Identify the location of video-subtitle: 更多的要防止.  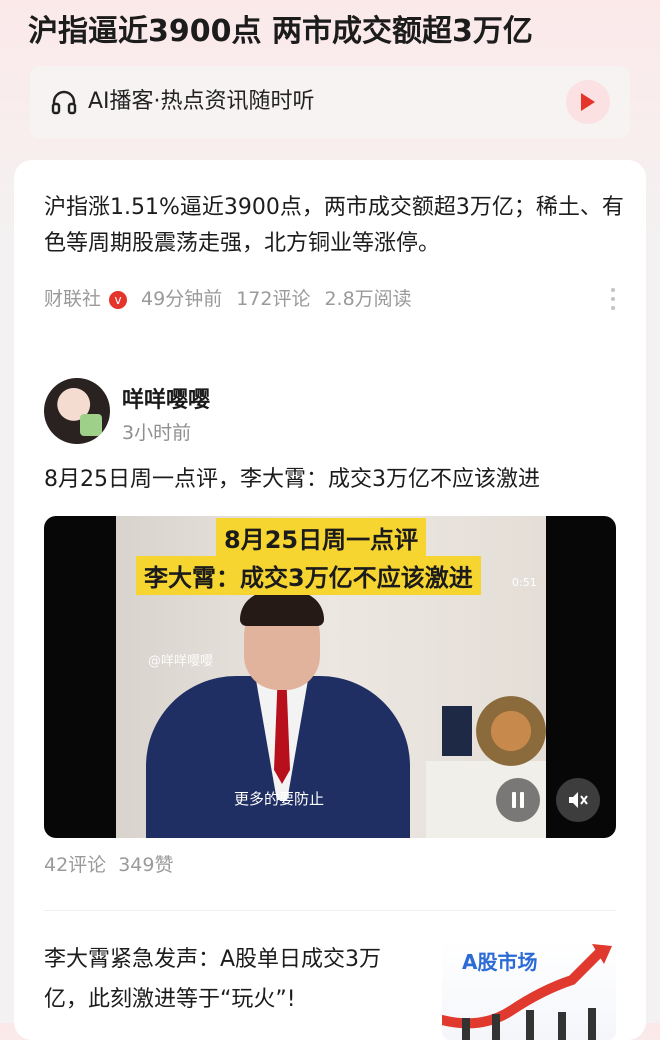
(279, 799).